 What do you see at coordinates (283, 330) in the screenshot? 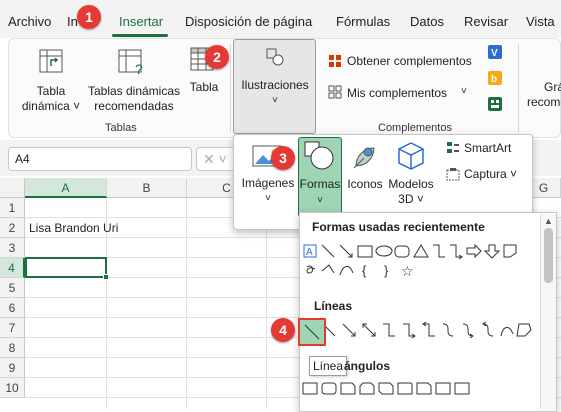
I see `step-badge-4: 4` at bounding box center [283, 330].